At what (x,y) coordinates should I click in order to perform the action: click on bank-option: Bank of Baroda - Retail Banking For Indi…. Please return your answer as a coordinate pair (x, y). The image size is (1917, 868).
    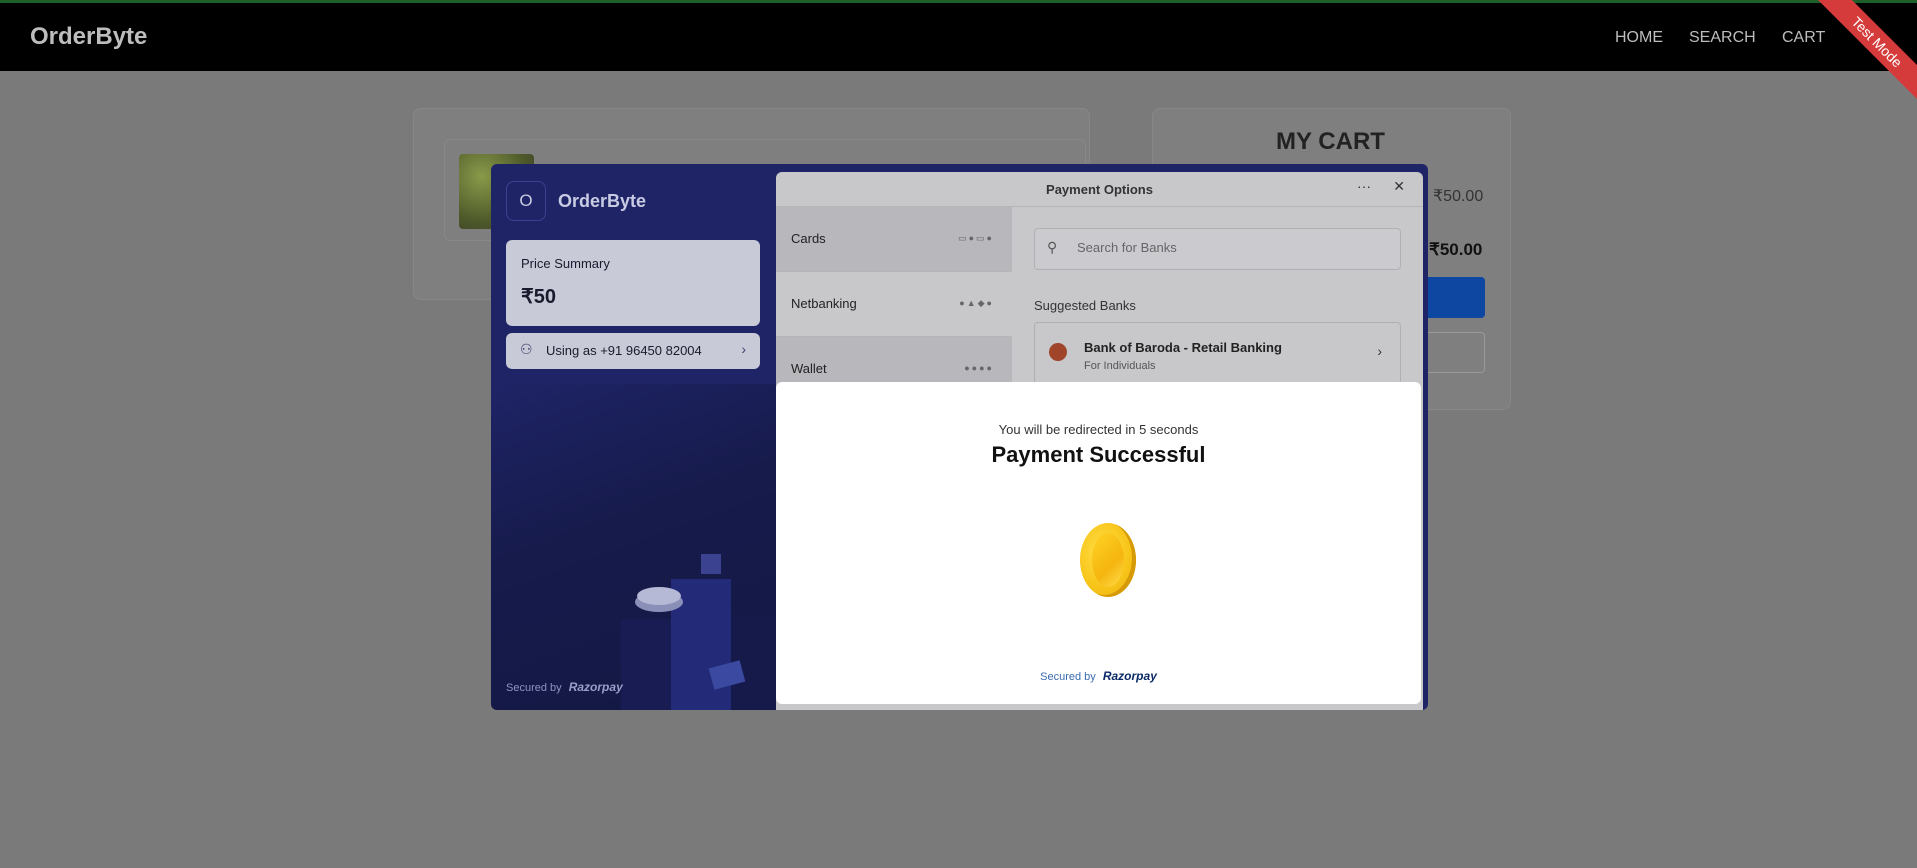
    Looking at the image, I should click on (1217, 353).